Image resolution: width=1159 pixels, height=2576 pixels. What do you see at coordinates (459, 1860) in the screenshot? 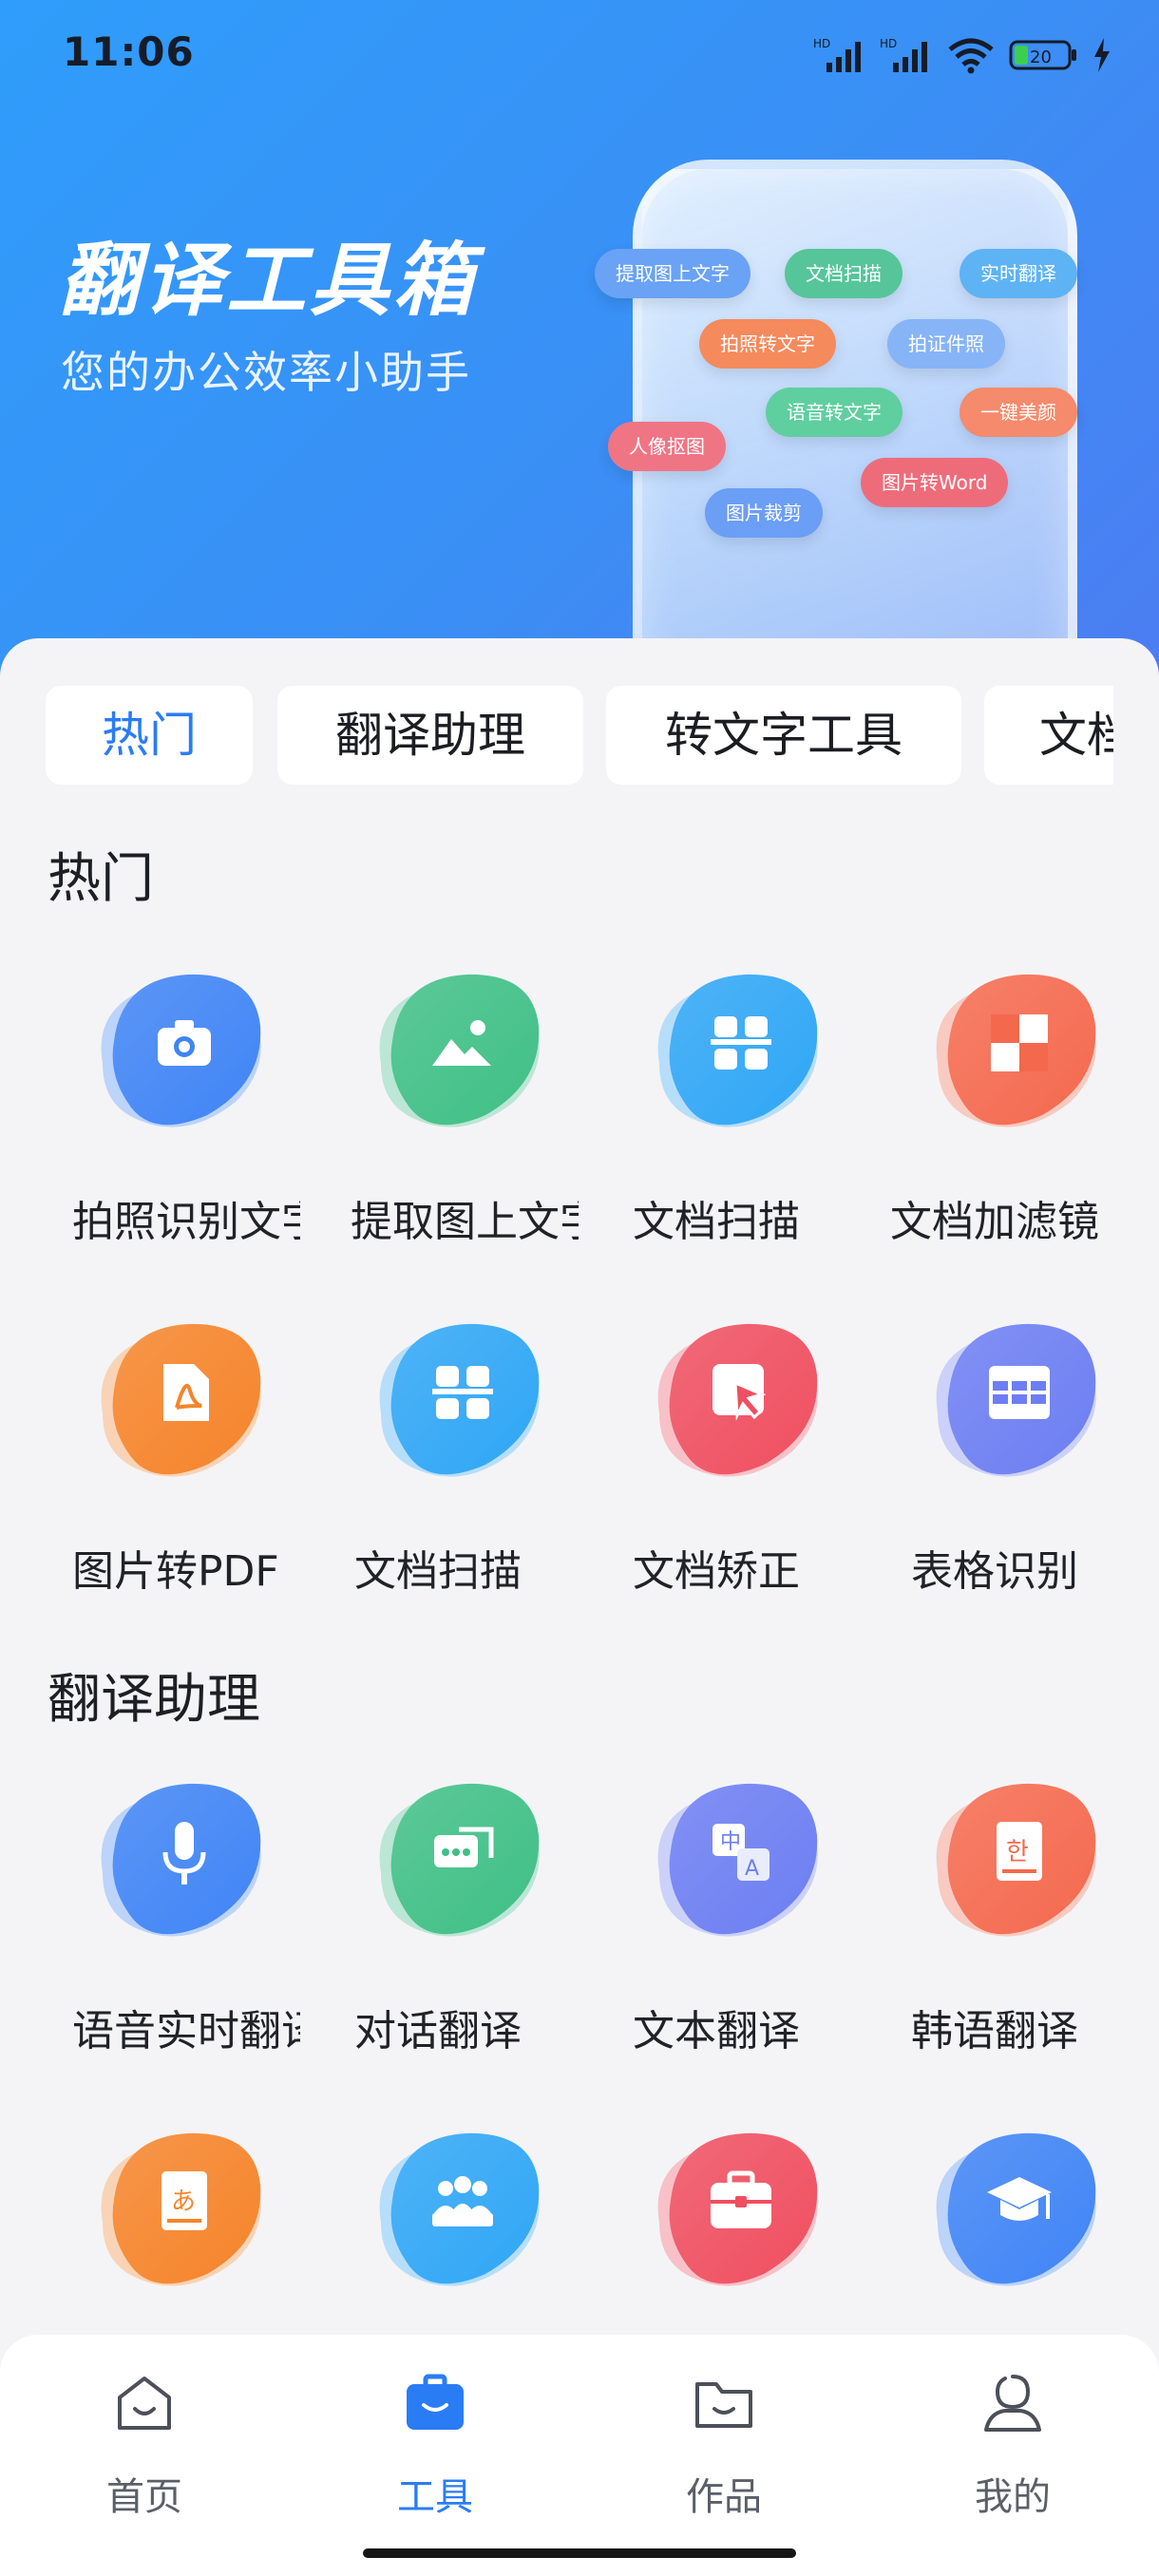
I see `chat-icon` at bounding box center [459, 1860].